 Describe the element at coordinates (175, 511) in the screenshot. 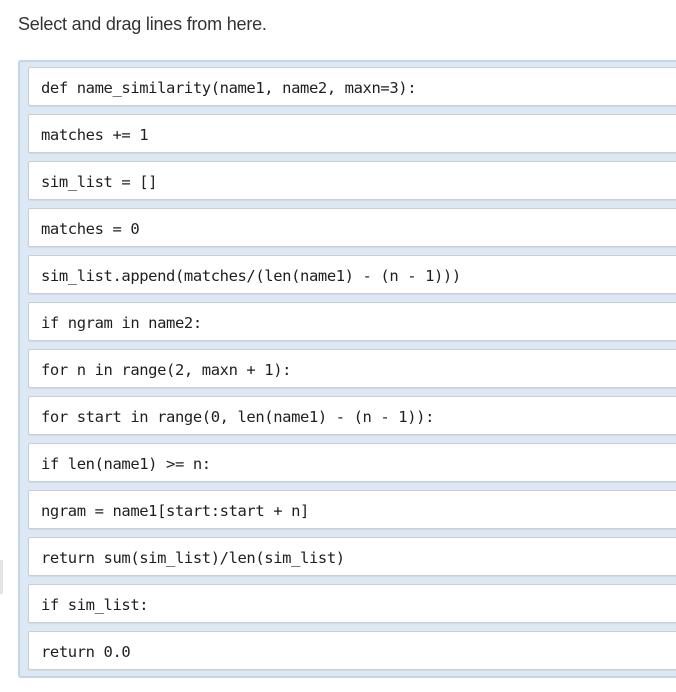

I see `code-block-10-text: ngram = name1[start:start + n]` at that location.